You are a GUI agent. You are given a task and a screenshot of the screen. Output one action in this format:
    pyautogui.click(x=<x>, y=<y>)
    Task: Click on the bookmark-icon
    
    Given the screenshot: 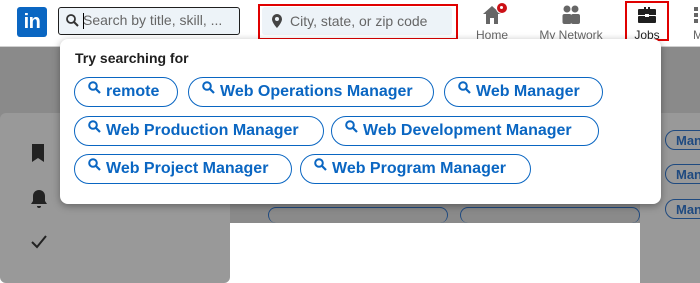 What is the action you would take?
    pyautogui.click(x=38, y=155)
    